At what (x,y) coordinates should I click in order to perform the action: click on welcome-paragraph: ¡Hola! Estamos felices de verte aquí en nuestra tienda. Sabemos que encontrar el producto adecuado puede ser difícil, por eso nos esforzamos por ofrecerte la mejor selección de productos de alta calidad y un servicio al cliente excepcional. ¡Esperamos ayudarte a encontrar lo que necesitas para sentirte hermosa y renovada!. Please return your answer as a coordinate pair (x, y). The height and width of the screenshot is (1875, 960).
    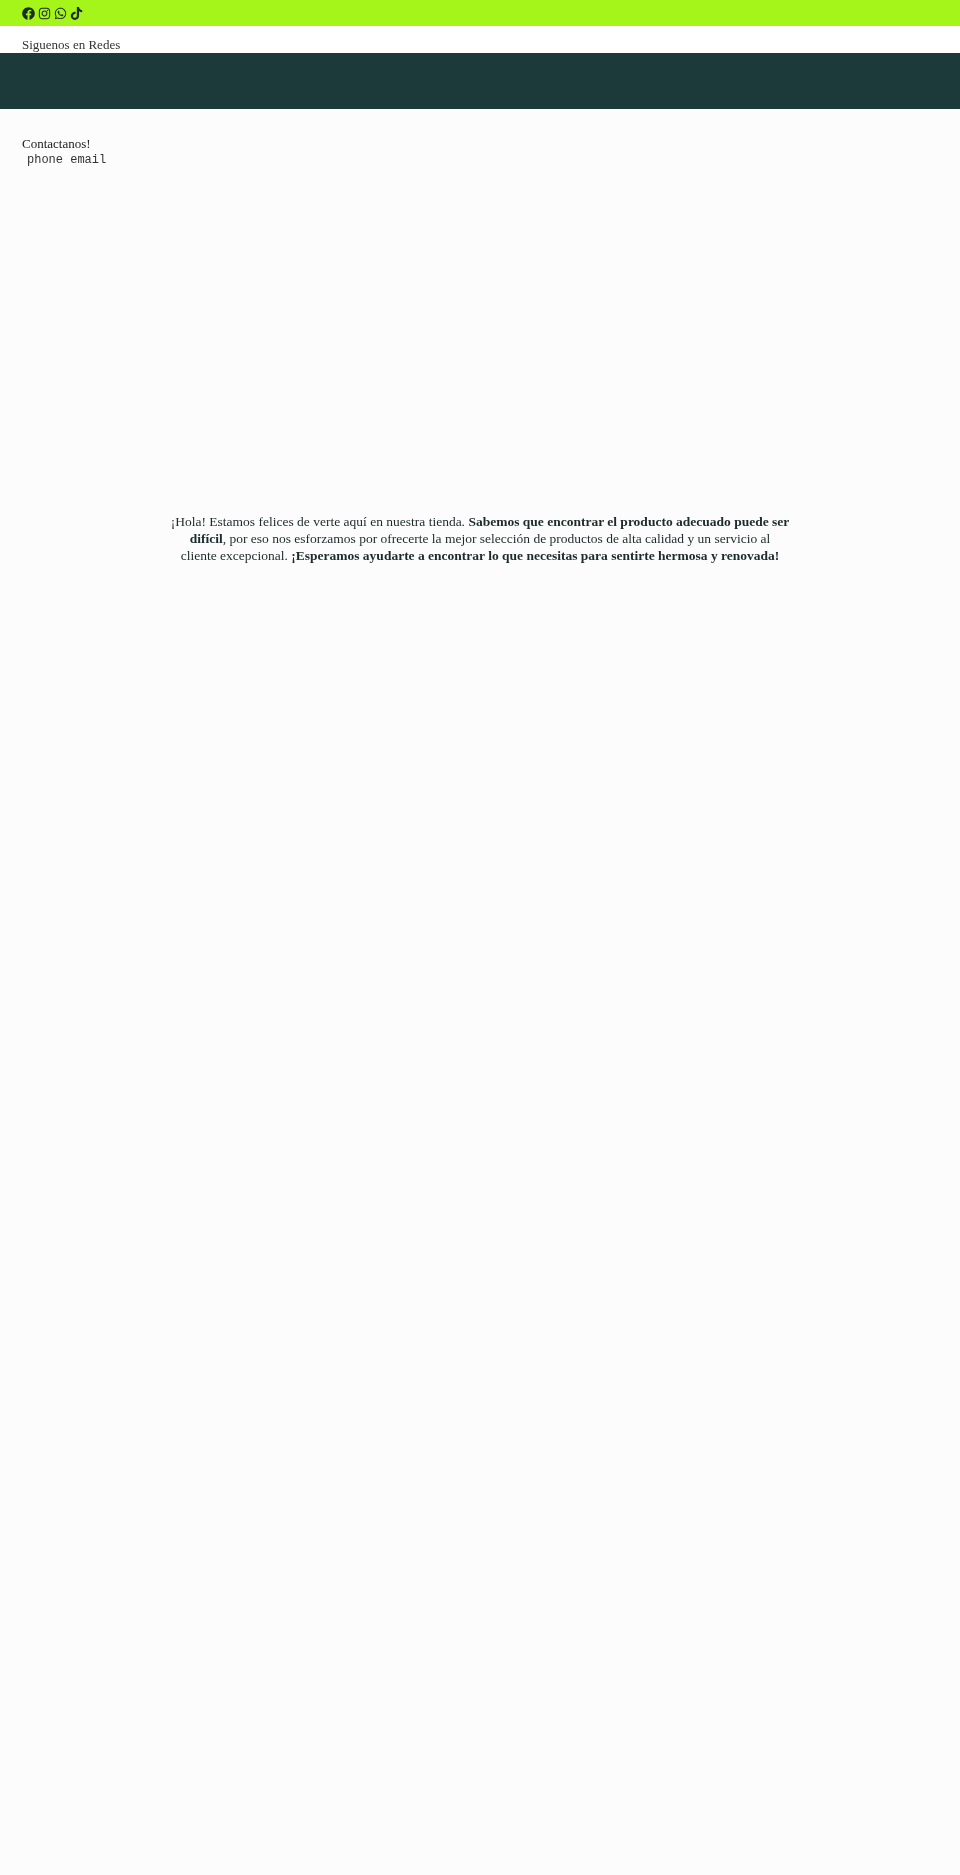
    Looking at the image, I should click on (480, 538).